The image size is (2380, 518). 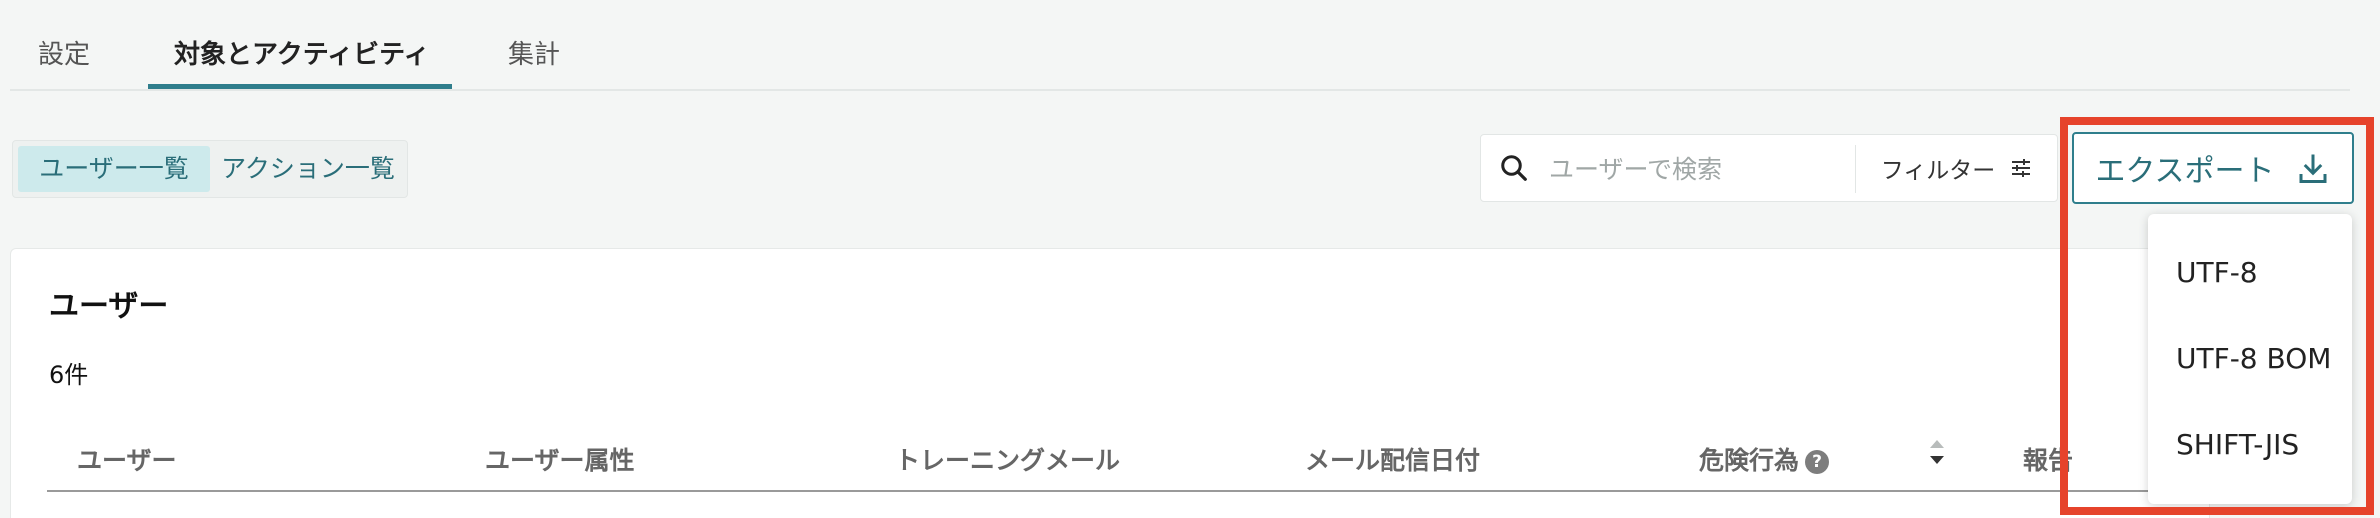 I want to click on question-circle-icon: ?, so click(x=1817, y=462).